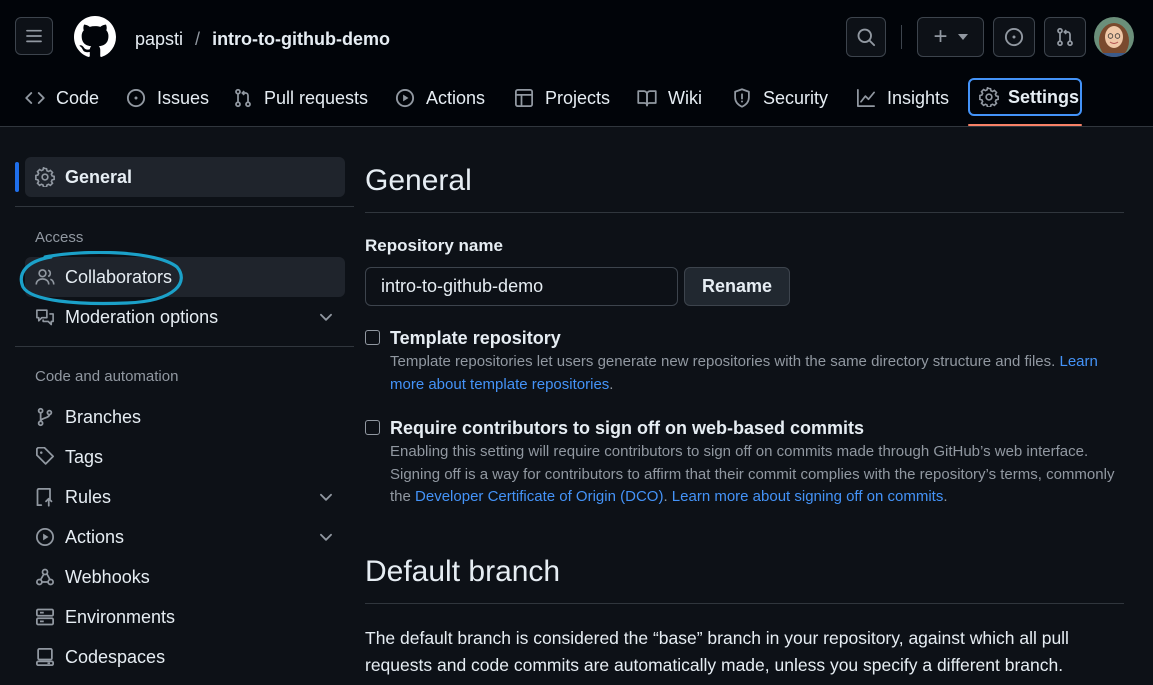 This screenshot has height=685, width=1153. Describe the element at coordinates (45, 657) in the screenshot. I see `codespaces-icon` at that location.